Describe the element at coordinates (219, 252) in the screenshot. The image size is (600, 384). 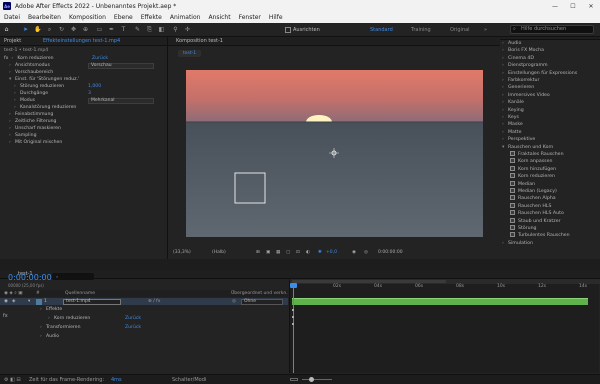
I see `resolution-dropdown: (Halb)` at that location.